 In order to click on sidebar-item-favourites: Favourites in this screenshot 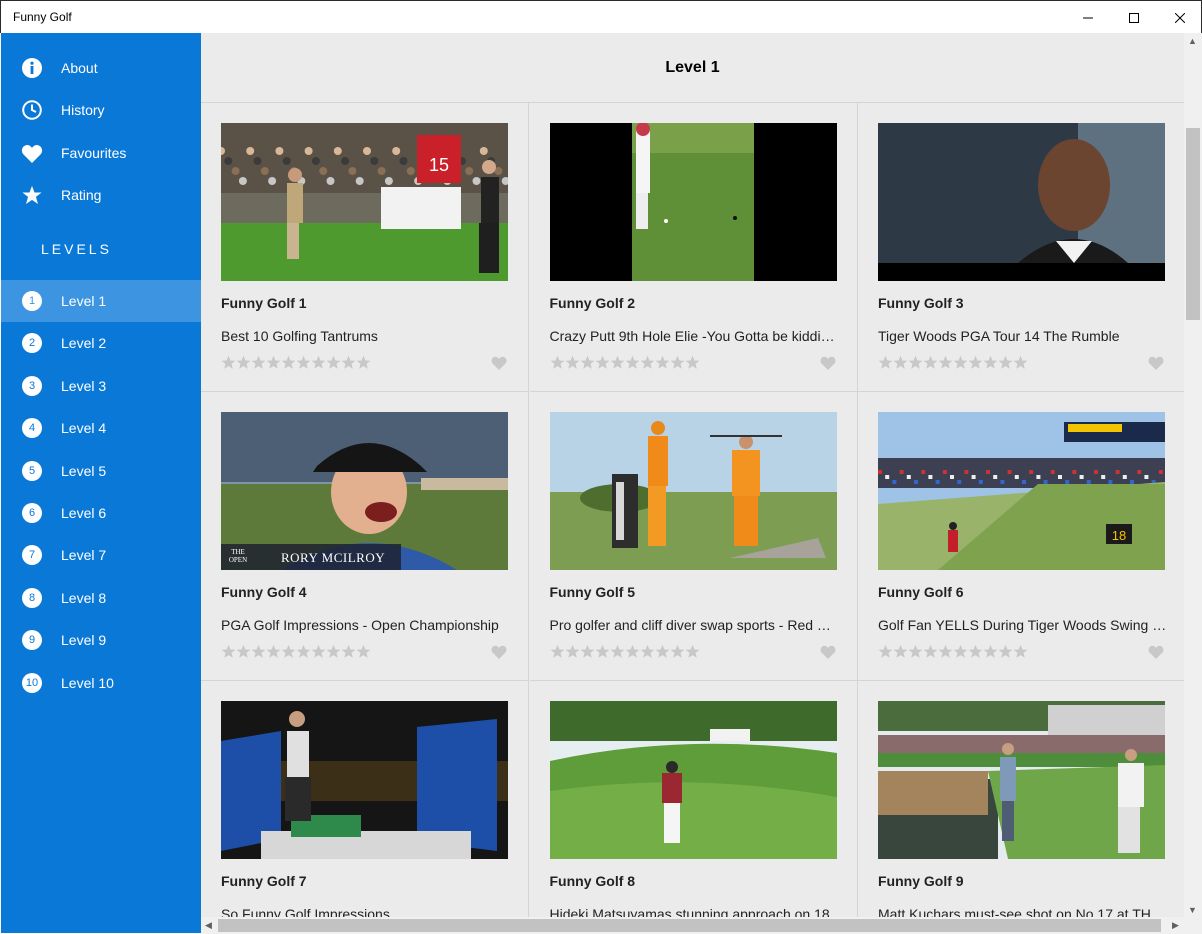, I will do `click(101, 153)`.